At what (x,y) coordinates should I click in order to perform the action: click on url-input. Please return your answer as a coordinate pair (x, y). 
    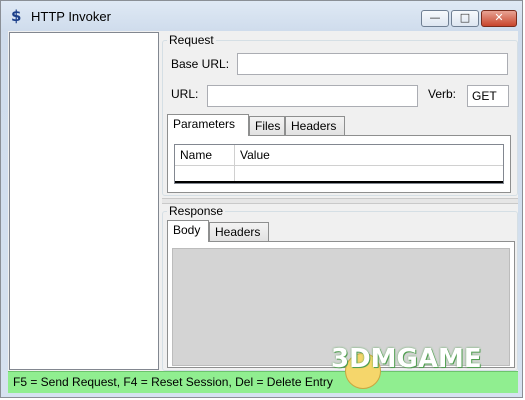
    Looking at the image, I should click on (312, 96).